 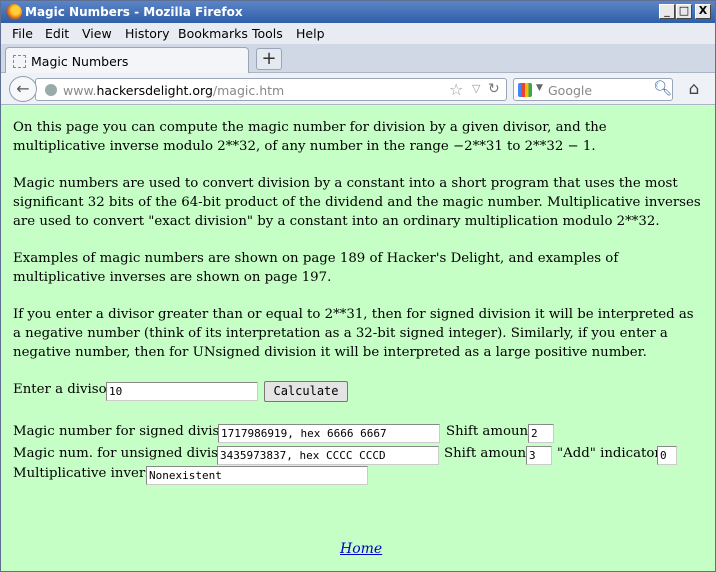 What do you see at coordinates (248, 90) in the screenshot?
I see `url-path: /magic.htm` at bounding box center [248, 90].